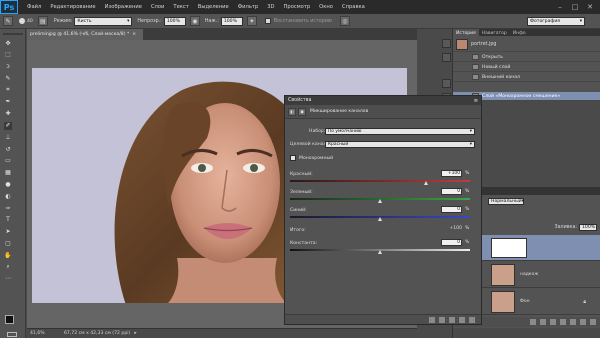 Image resolution: width=600 pixels, height=338 pixels. Describe the element at coordinates (270, 7) in the screenshot. I see `menu-3d: 3D` at that location.